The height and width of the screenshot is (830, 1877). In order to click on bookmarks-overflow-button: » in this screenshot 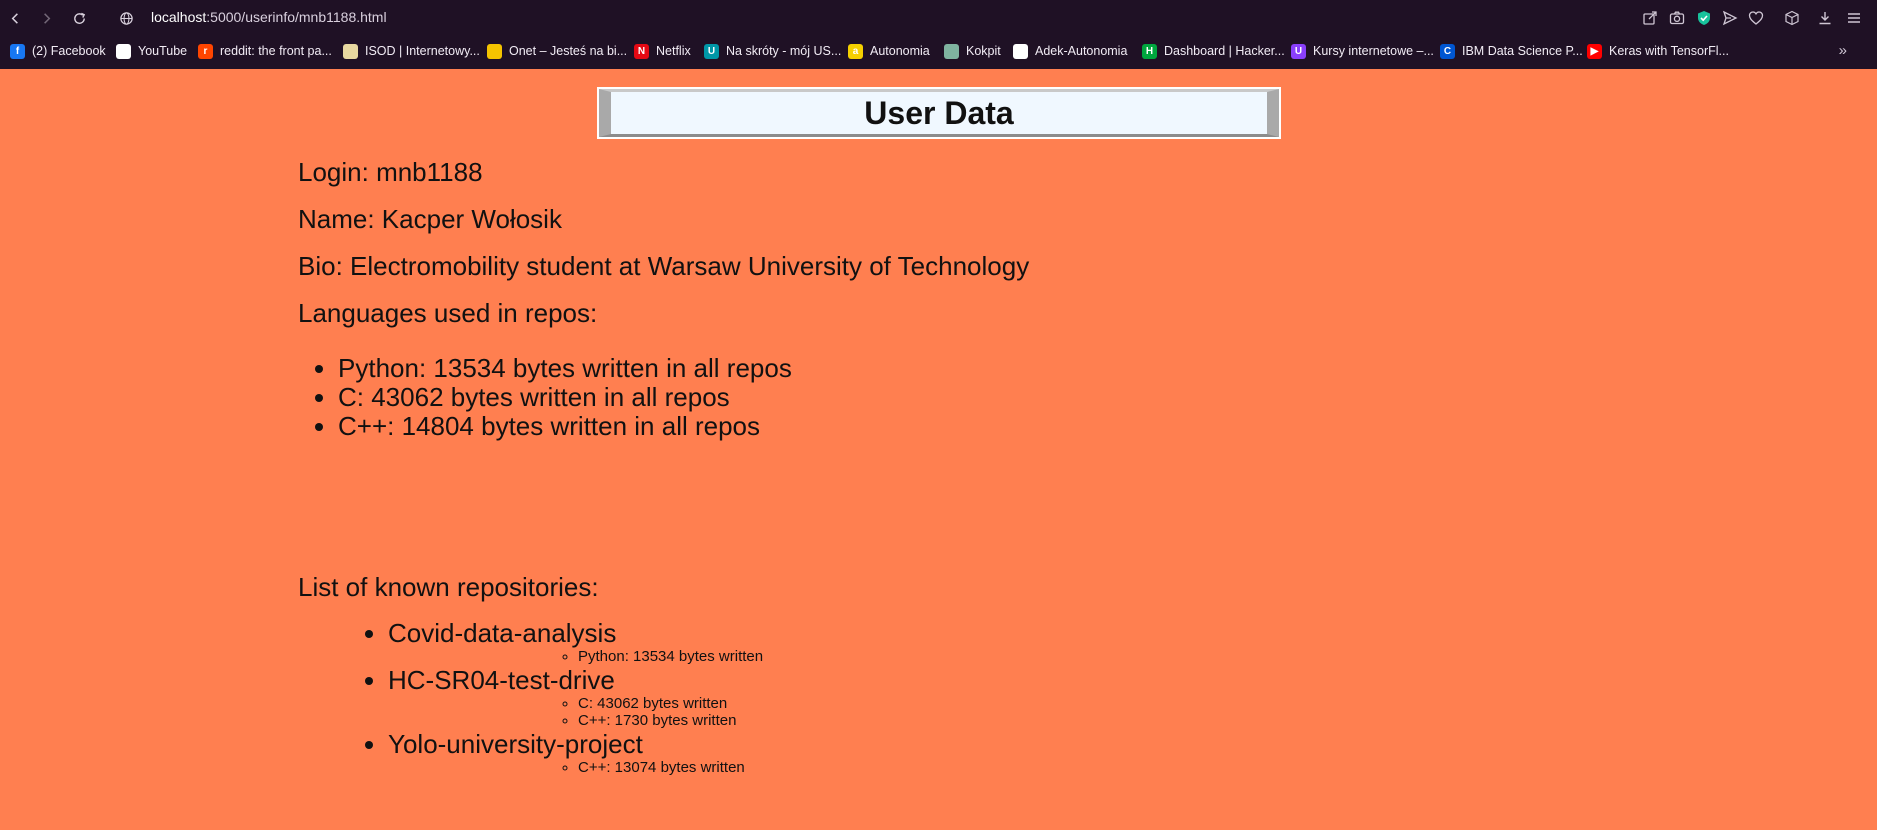, I will do `click(1843, 50)`.